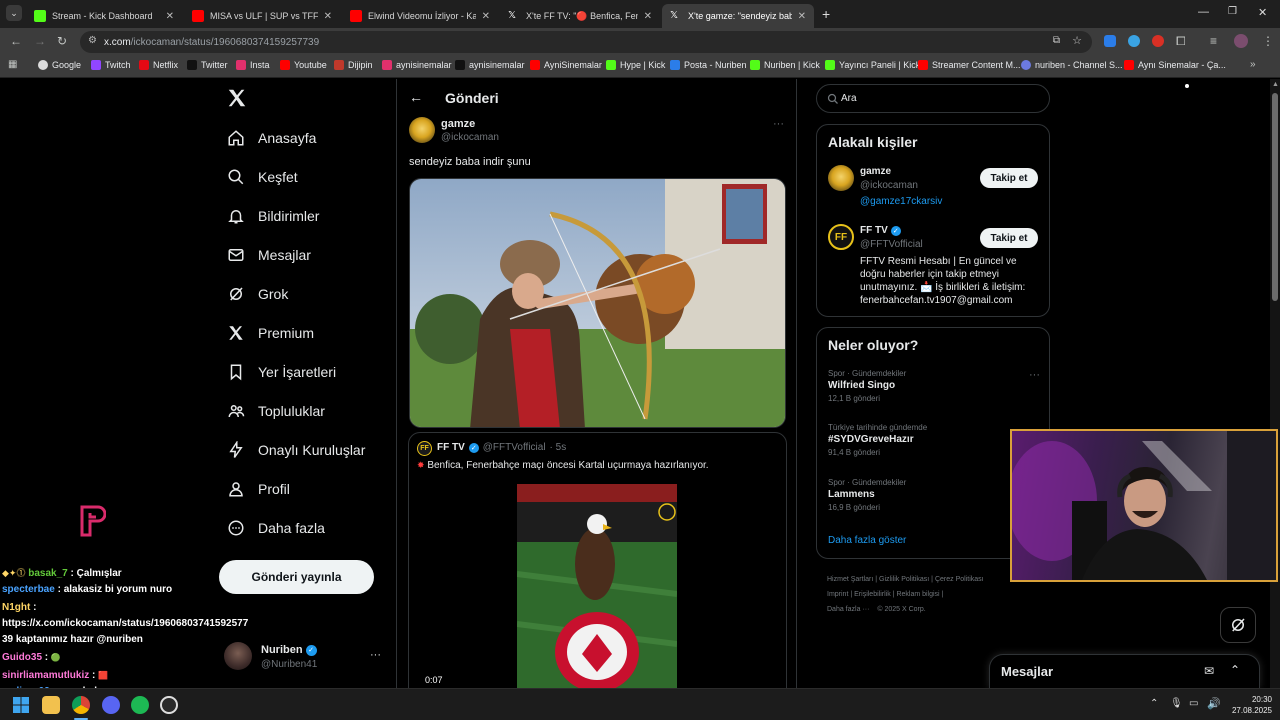  Describe the element at coordinates (304, 657) in the screenshot. I see `account-switcher: Nuriben ✓ @Nuriben41 ···` at that location.